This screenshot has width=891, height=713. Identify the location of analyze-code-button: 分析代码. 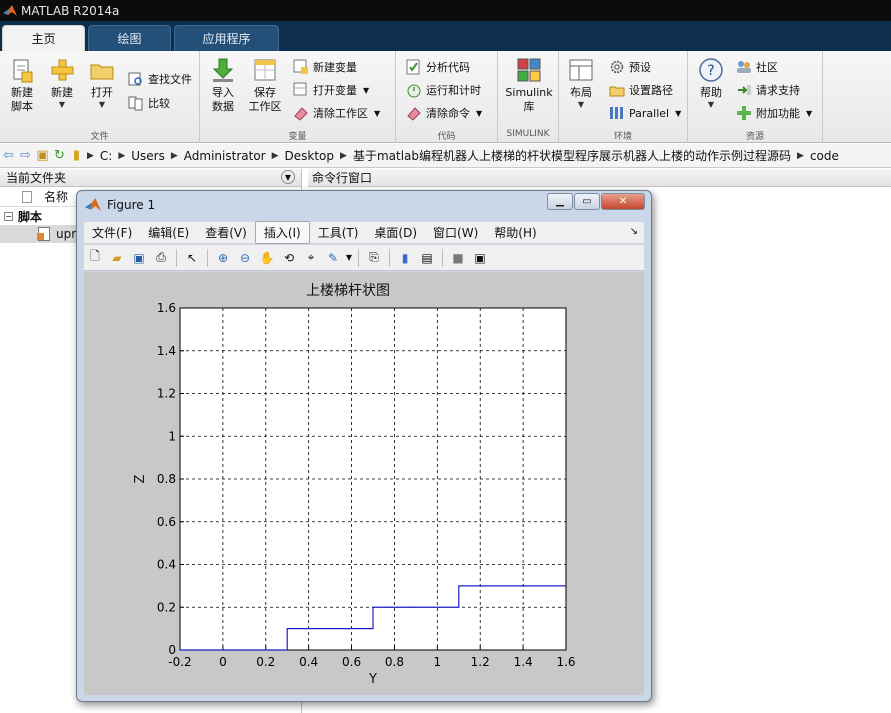
(438, 67).